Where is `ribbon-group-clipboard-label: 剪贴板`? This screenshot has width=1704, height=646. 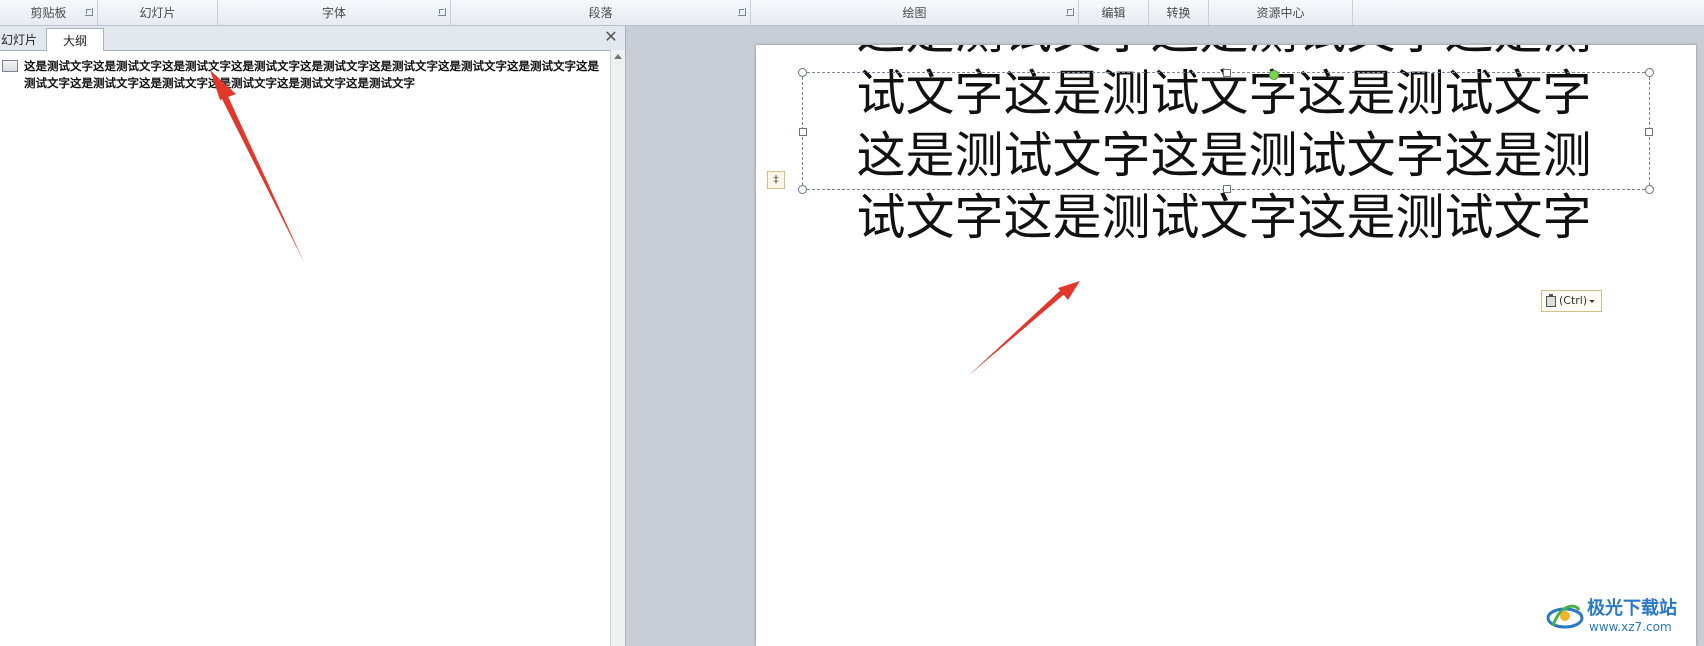
ribbon-group-clipboard-label: 剪贴板 is located at coordinates (48, 13).